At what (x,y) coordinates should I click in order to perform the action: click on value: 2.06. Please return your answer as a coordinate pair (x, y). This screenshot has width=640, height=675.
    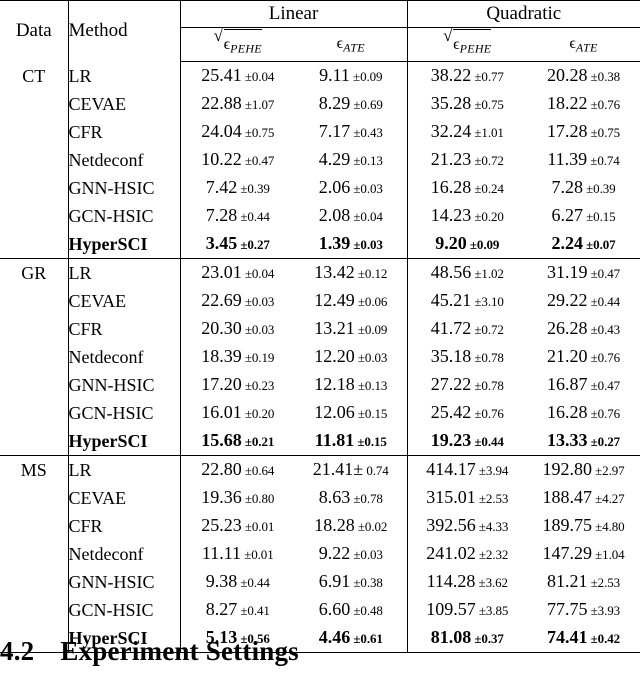
    Looking at the image, I should click on (334, 187).